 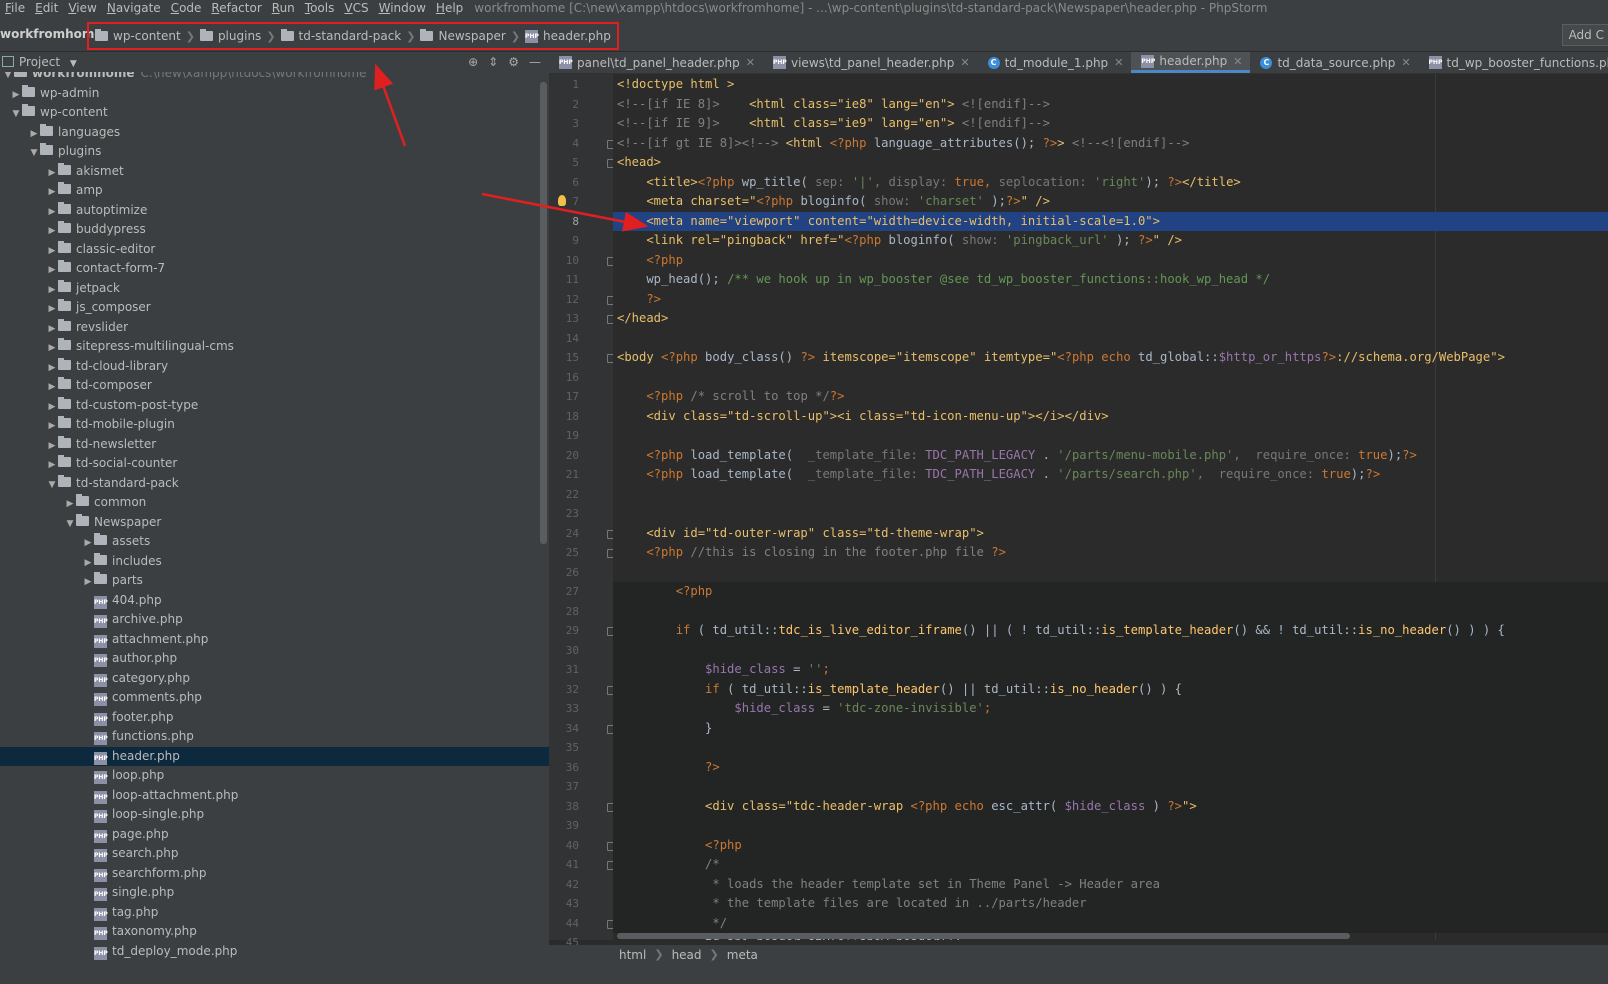 I want to click on code-token: 'pingback_url', so click(x=1053, y=240).